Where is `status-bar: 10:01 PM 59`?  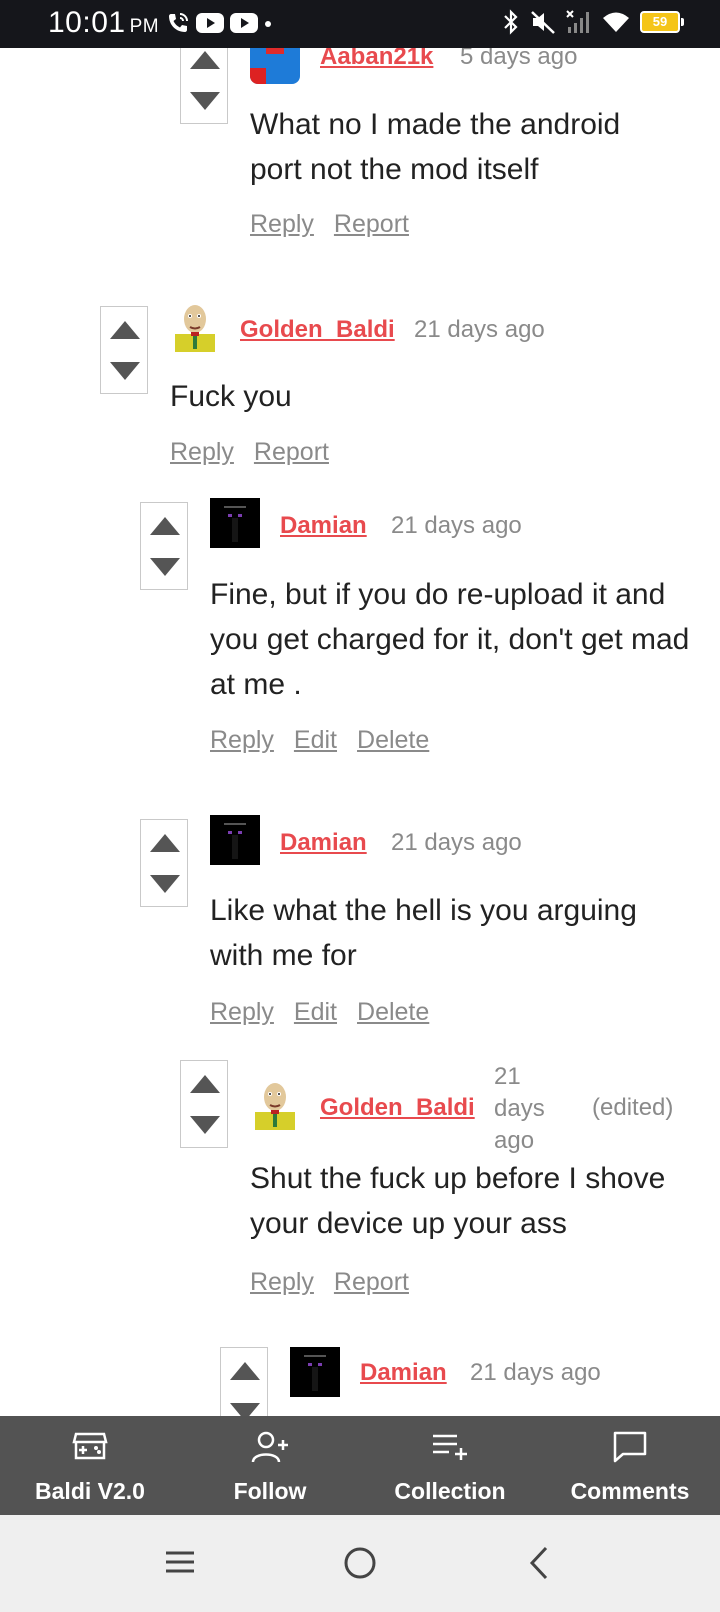
status-bar: 10:01 PM 59 is located at coordinates (360, 24).